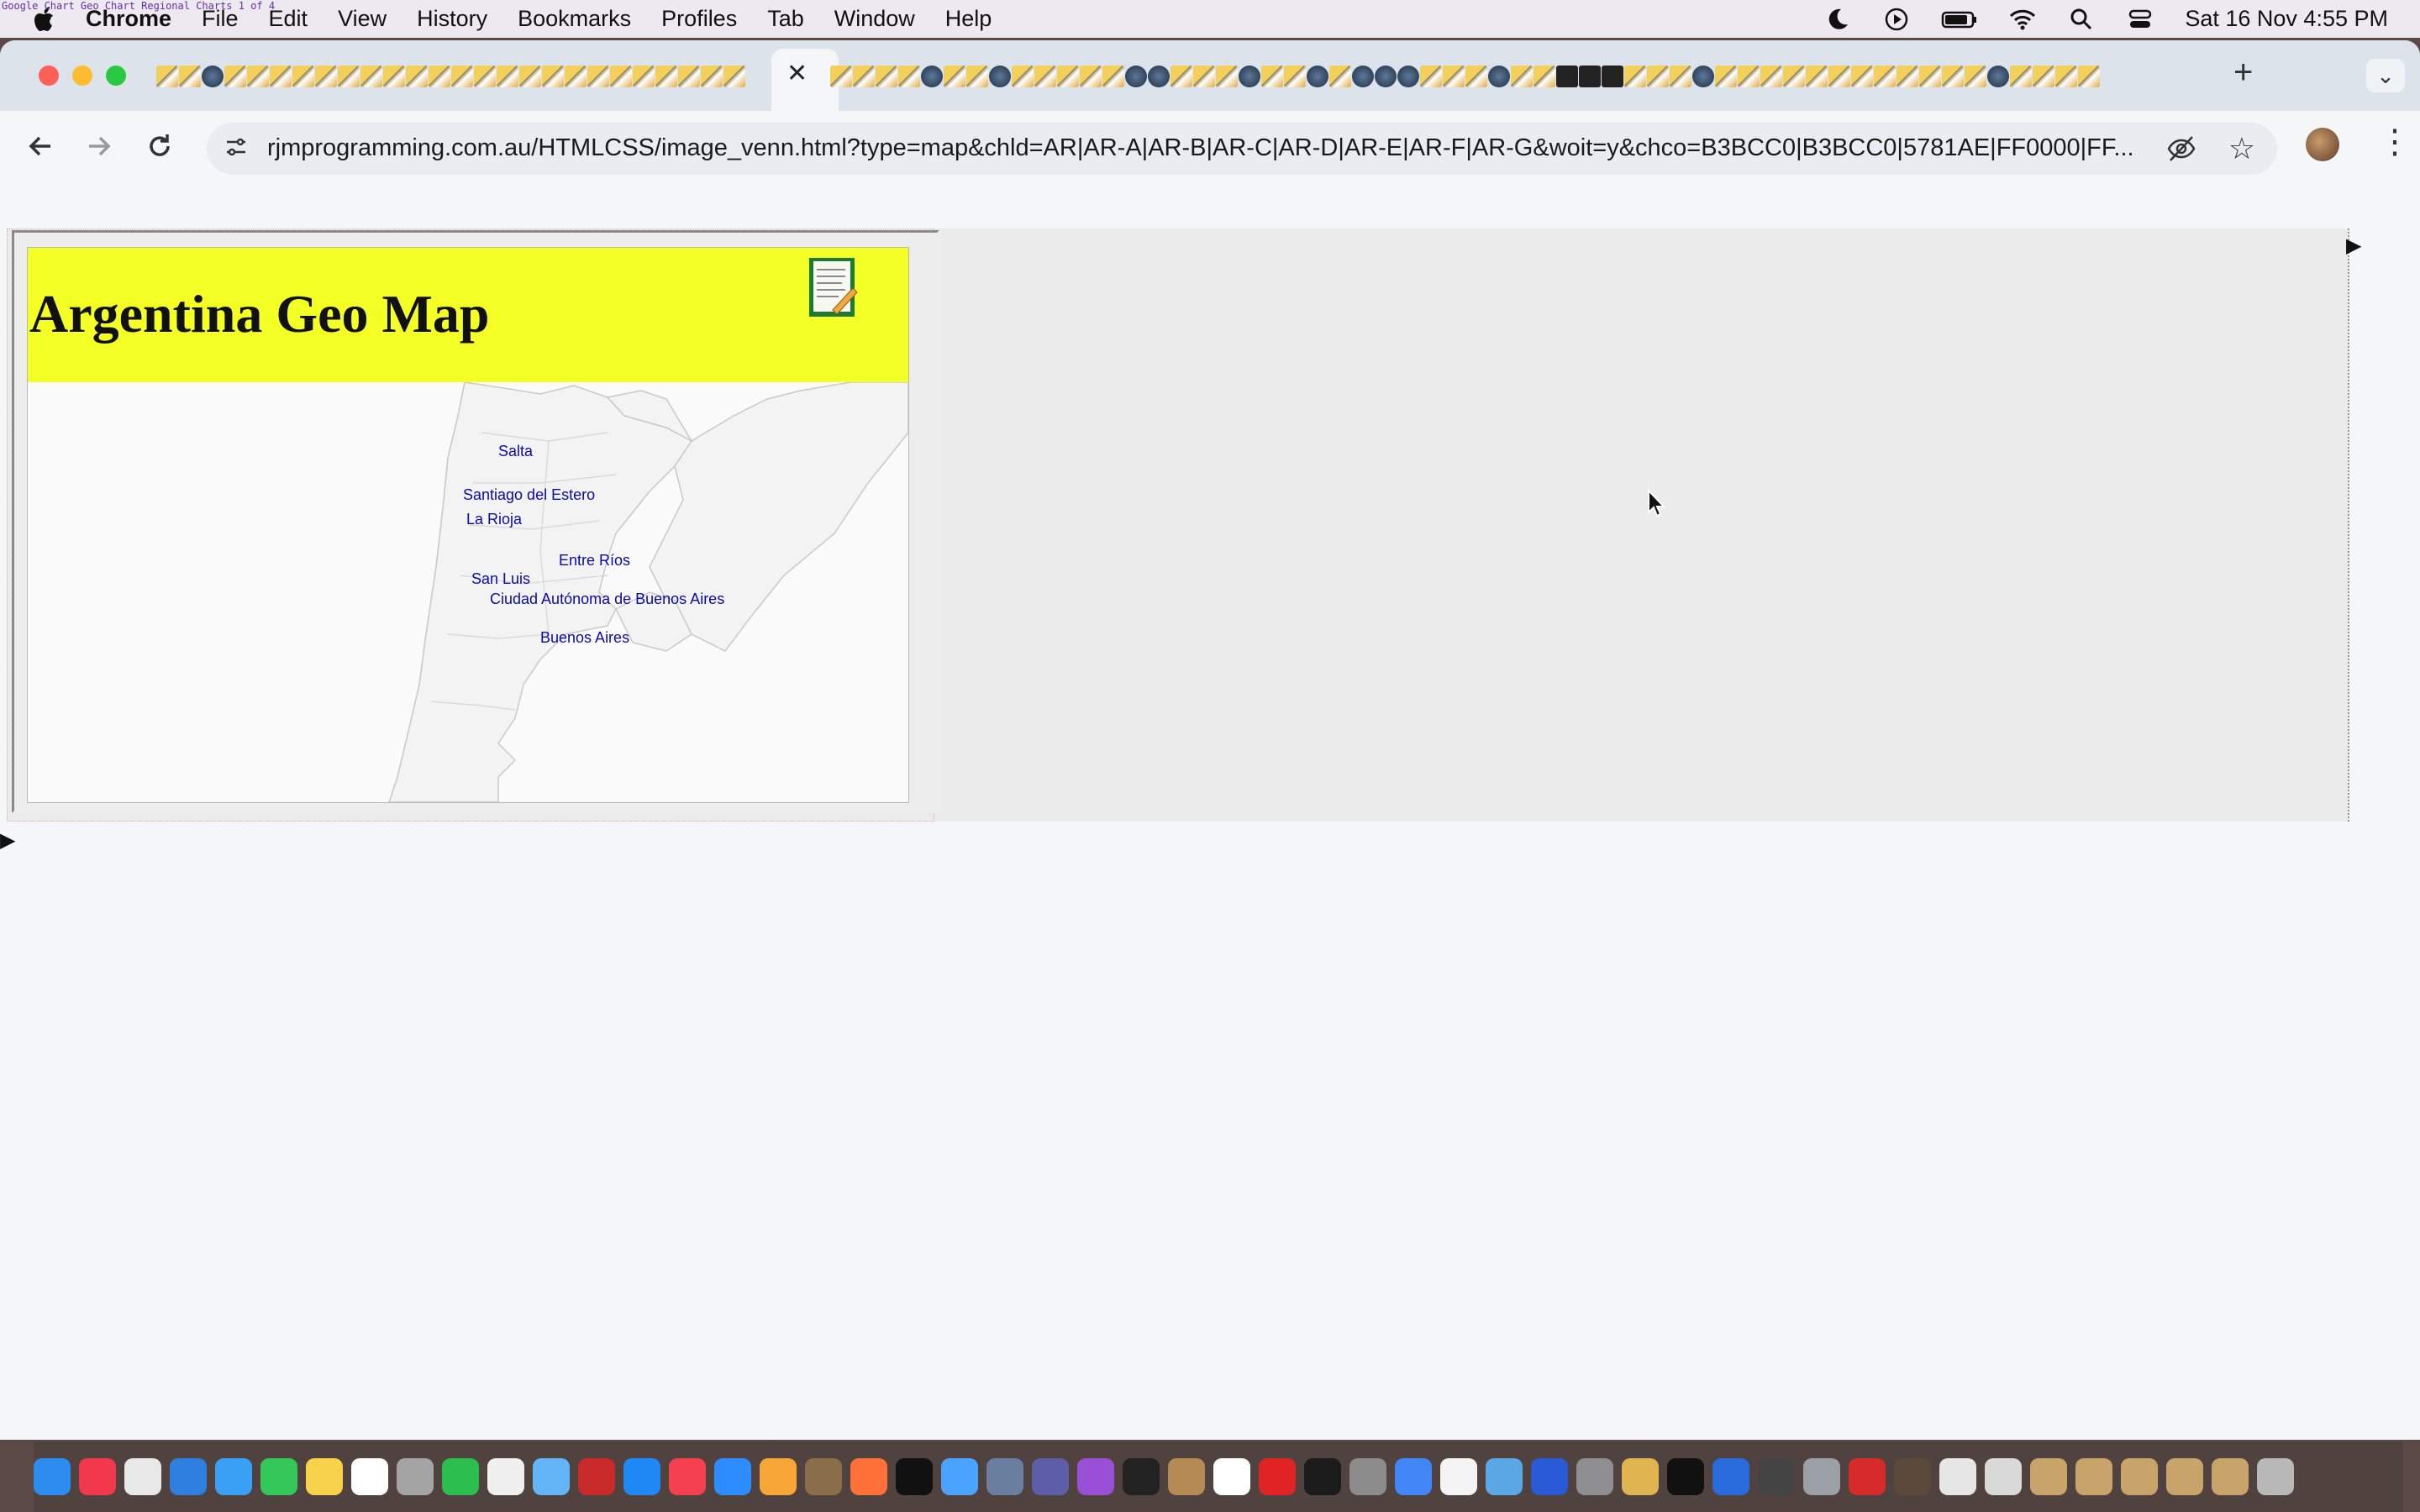 Image resolution: width=2420 pixels, height=1512 pixels. I want to click on console-icon, so click(1322, 1476).